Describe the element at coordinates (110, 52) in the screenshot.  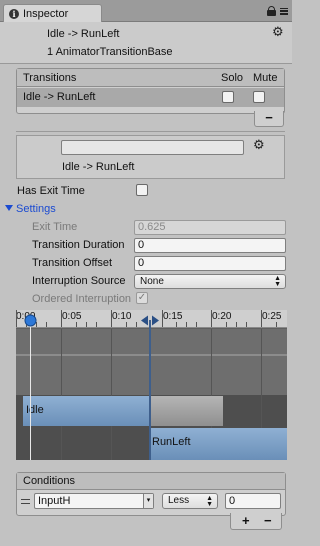
I see `header-subtitle: 1 AnimatorTransitionBase` at that location.